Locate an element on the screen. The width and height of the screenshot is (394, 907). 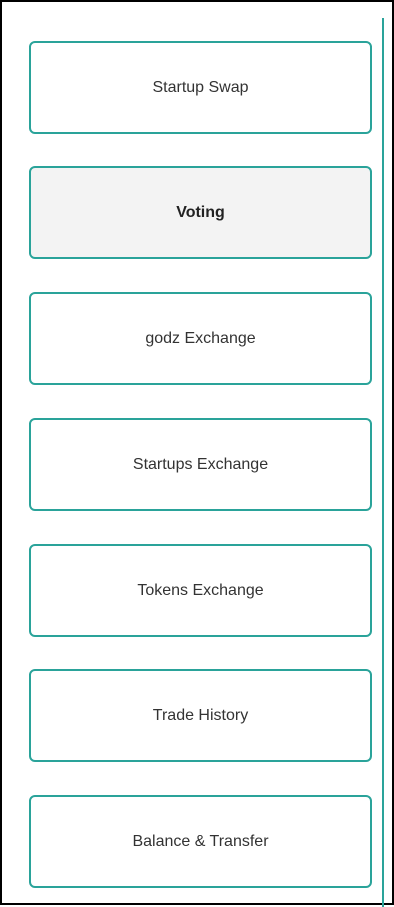
trade-history-button: Trade History is located at coordinates (200, 715).